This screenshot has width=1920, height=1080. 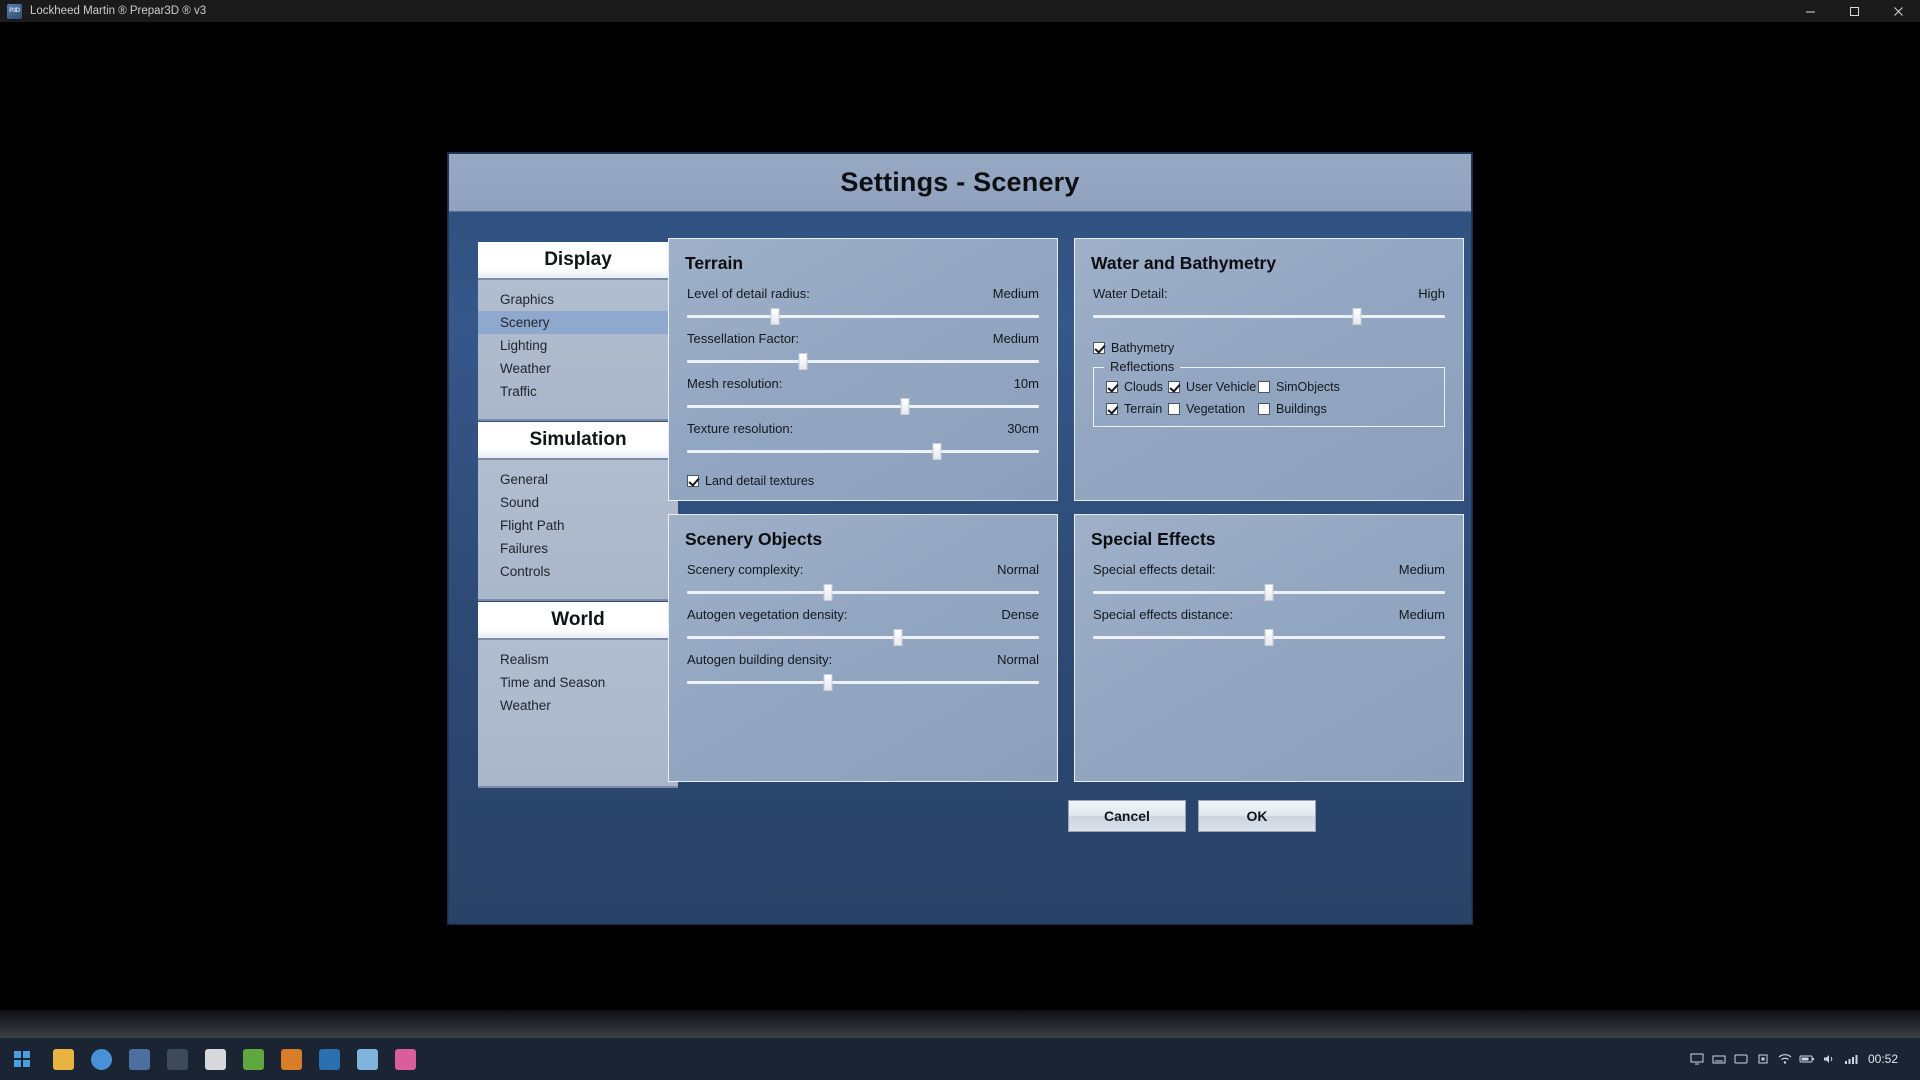 What do you see at coordinates (578, 345) in the screenshot?
I see `sidebar-item-lighting: Lighting` at bounding box center [578, 345].